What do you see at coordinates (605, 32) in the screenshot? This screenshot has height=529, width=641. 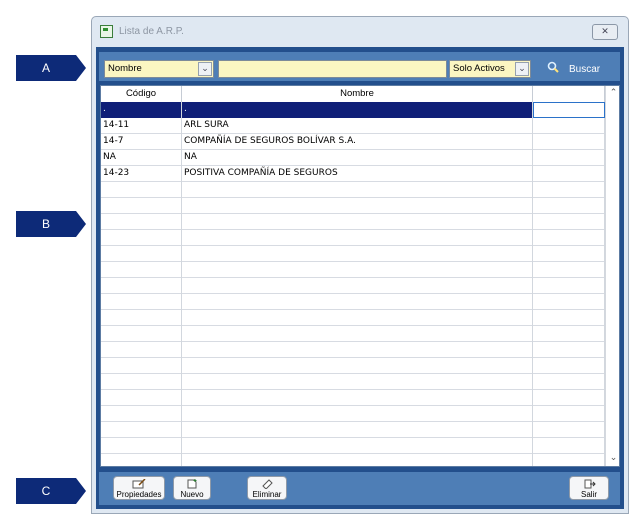 I see `close-button: ✕` at bounding box center [605, 32].